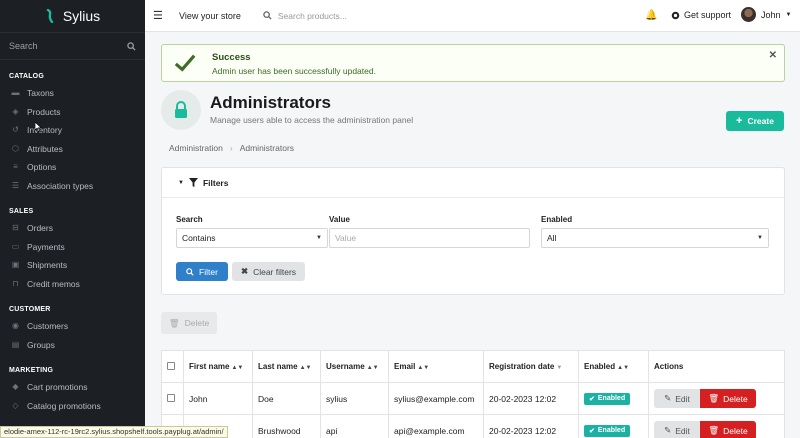  Describe the element at coordinates (60, 185) in the screenshot. I see `sidebar-item-label: Association types` at that location.